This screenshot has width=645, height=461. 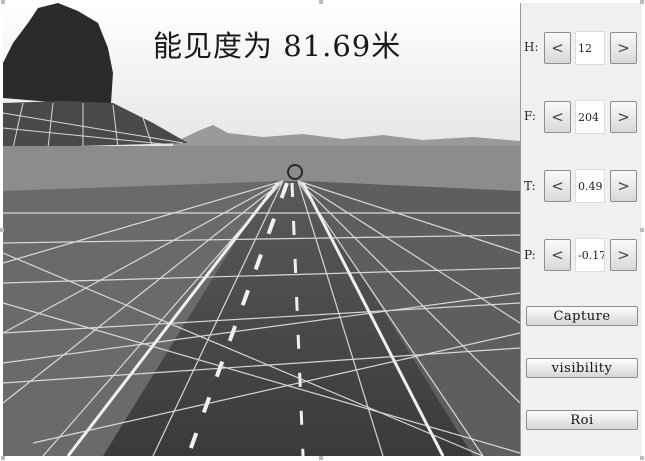 I want to click on resize-handle-bottom, so click(x=321, y=458).